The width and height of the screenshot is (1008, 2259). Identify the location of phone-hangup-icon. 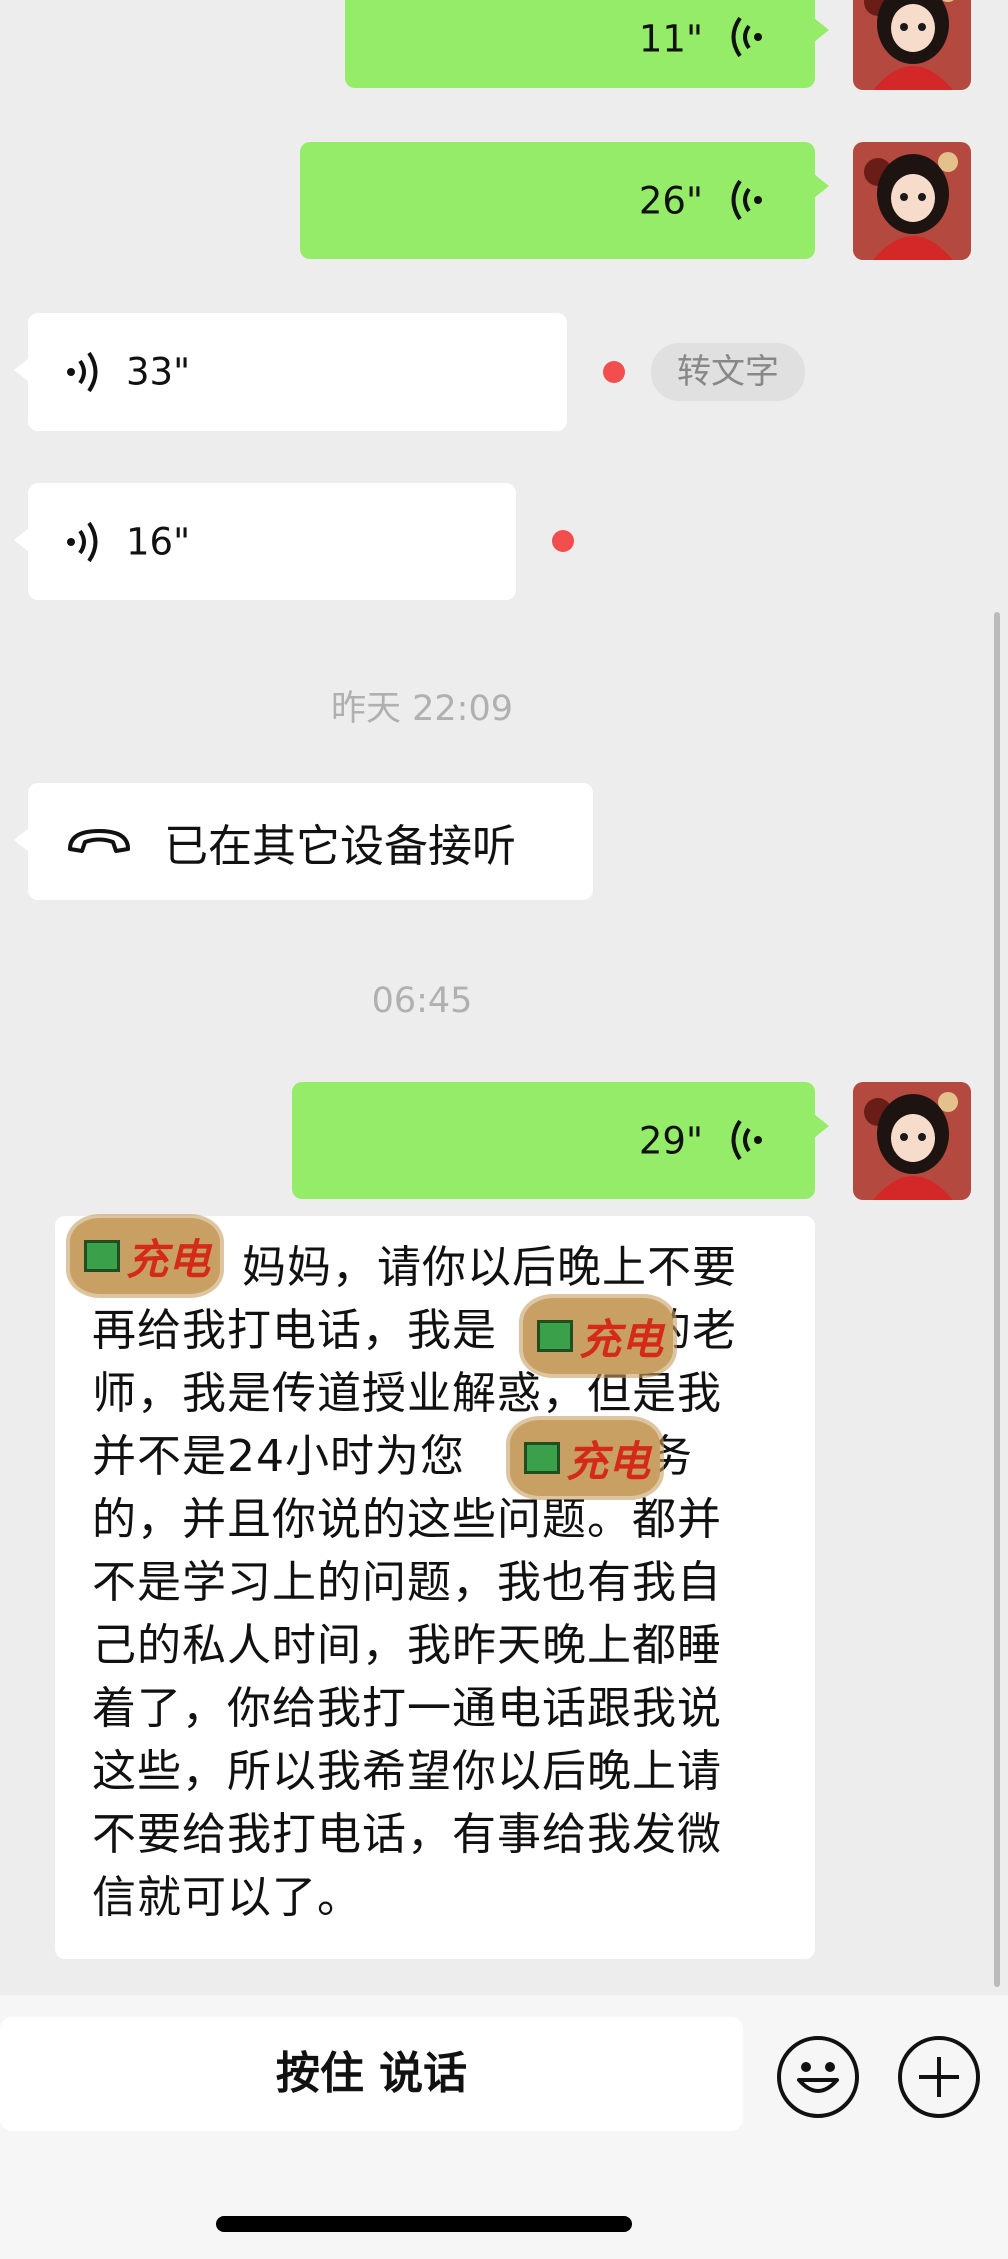
(99, 841).